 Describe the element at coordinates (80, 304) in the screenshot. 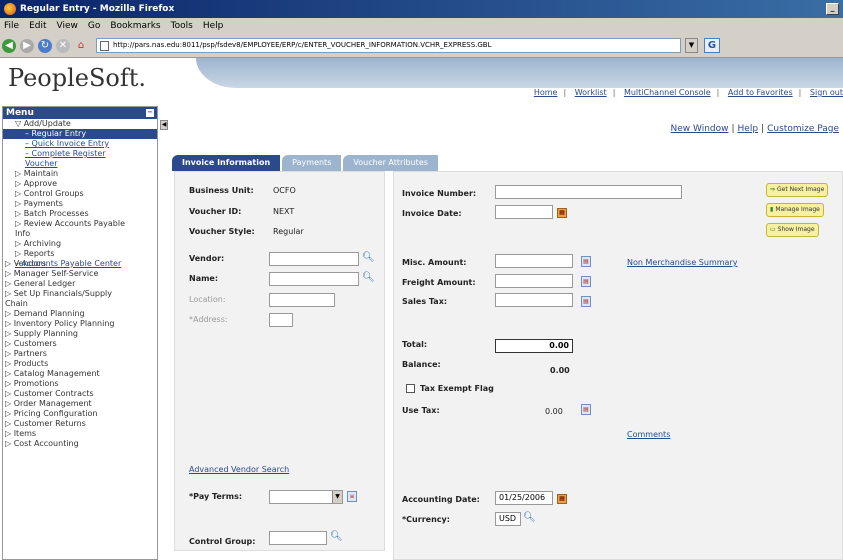

I see `menu-item: Chain` at that location.